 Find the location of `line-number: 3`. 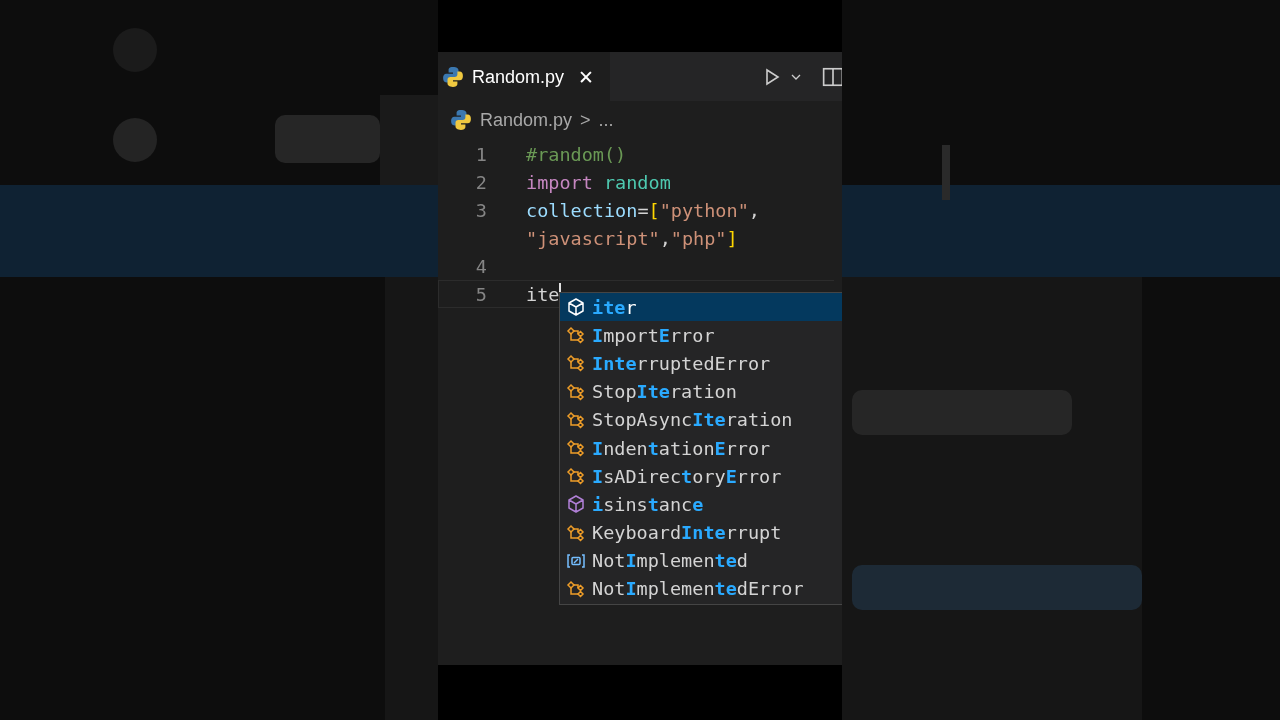

line-number: 3 is located at coordinates (481, 210).